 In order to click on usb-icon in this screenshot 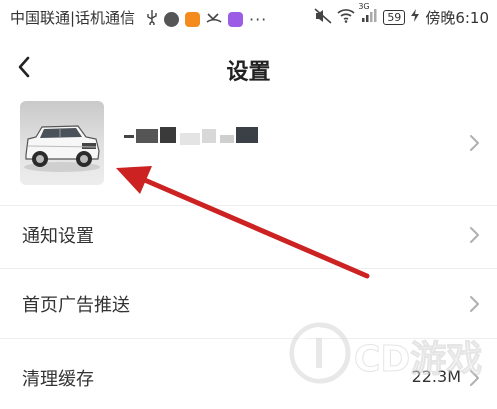, I will do `click(152, 19)`.